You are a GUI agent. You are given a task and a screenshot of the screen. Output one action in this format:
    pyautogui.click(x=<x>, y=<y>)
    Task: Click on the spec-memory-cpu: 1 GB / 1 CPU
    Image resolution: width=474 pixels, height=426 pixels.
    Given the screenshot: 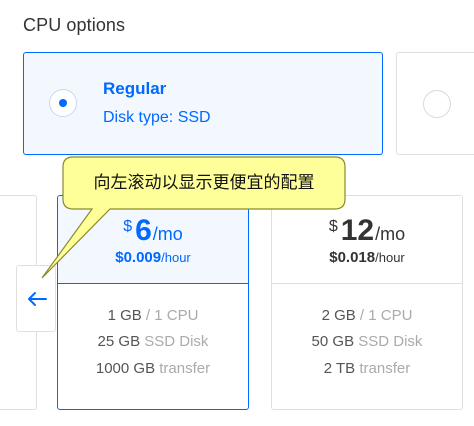 What is the action you would take?
    pyautogui.click(x=153, y=315)
    